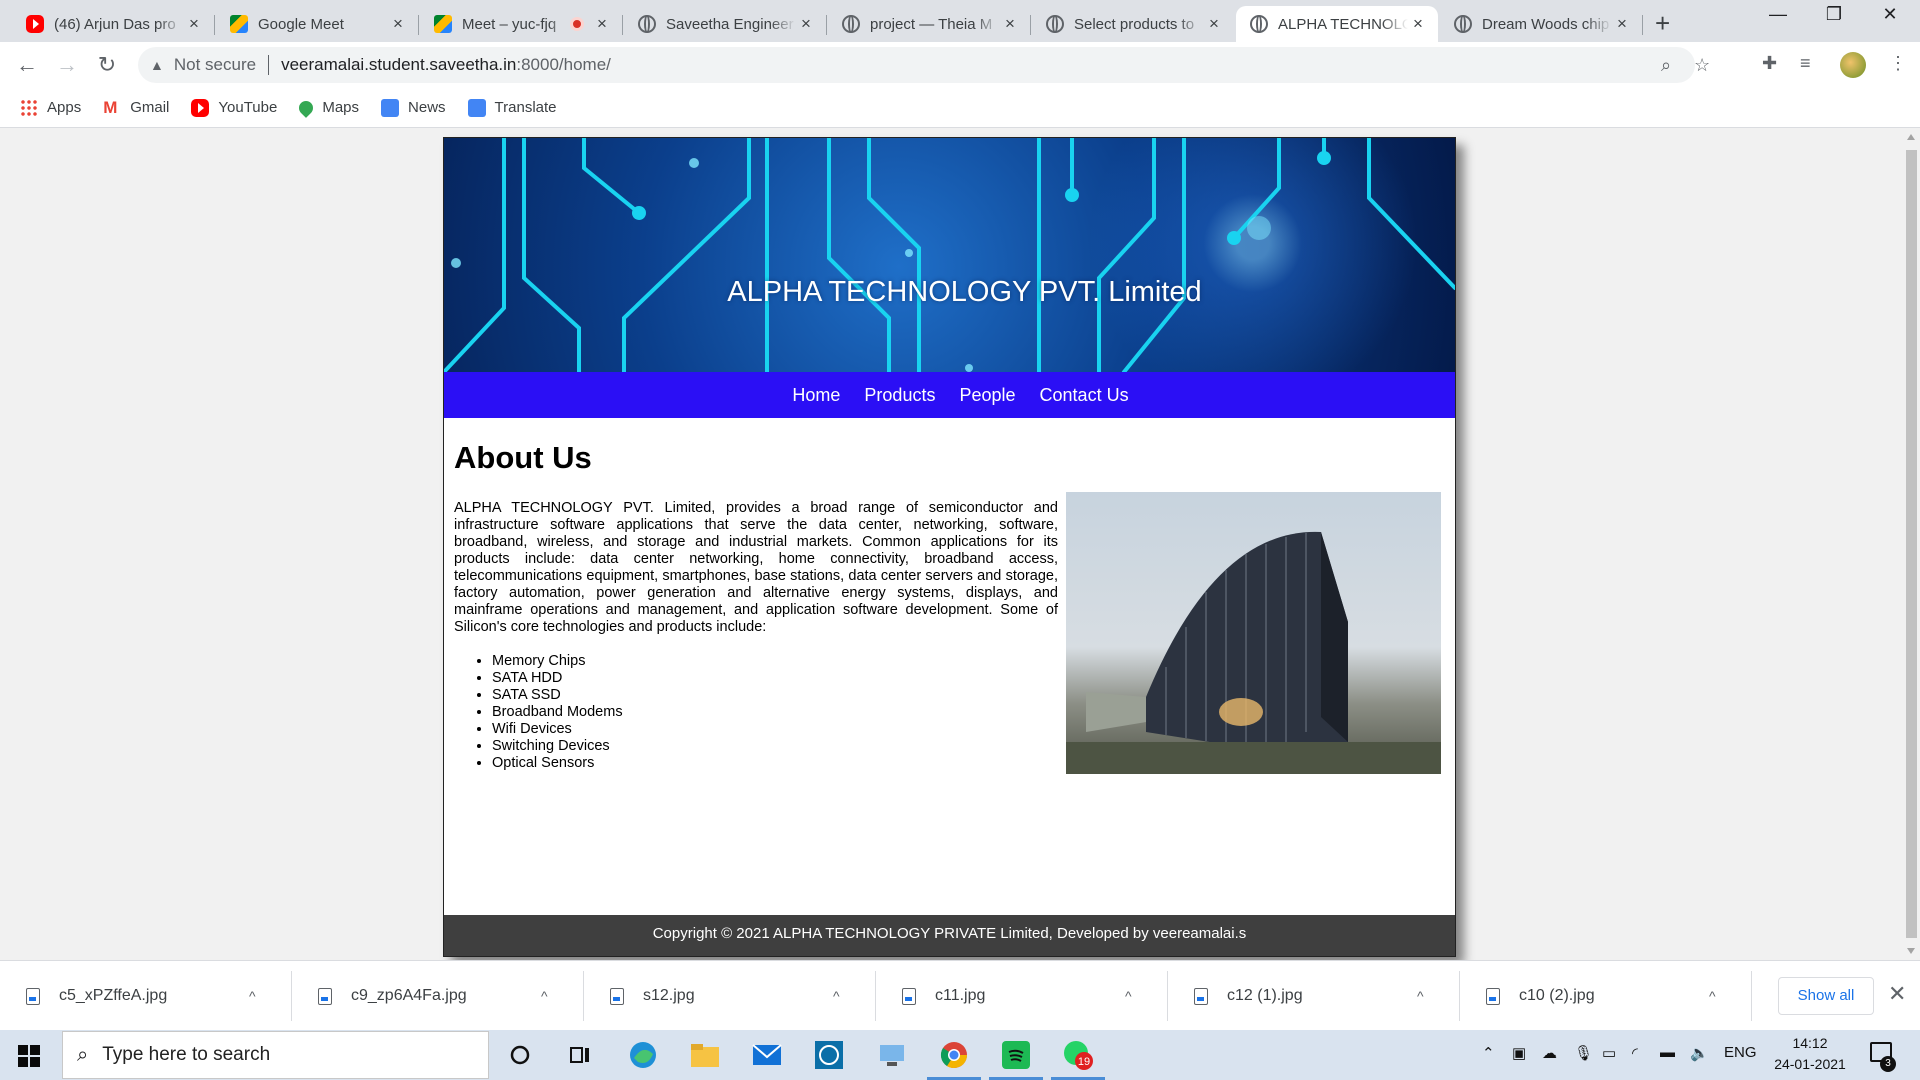 The width and height of the screenshot is (1920, 1080). I want to click on tab-title: Select products to, so click(1134, 24).